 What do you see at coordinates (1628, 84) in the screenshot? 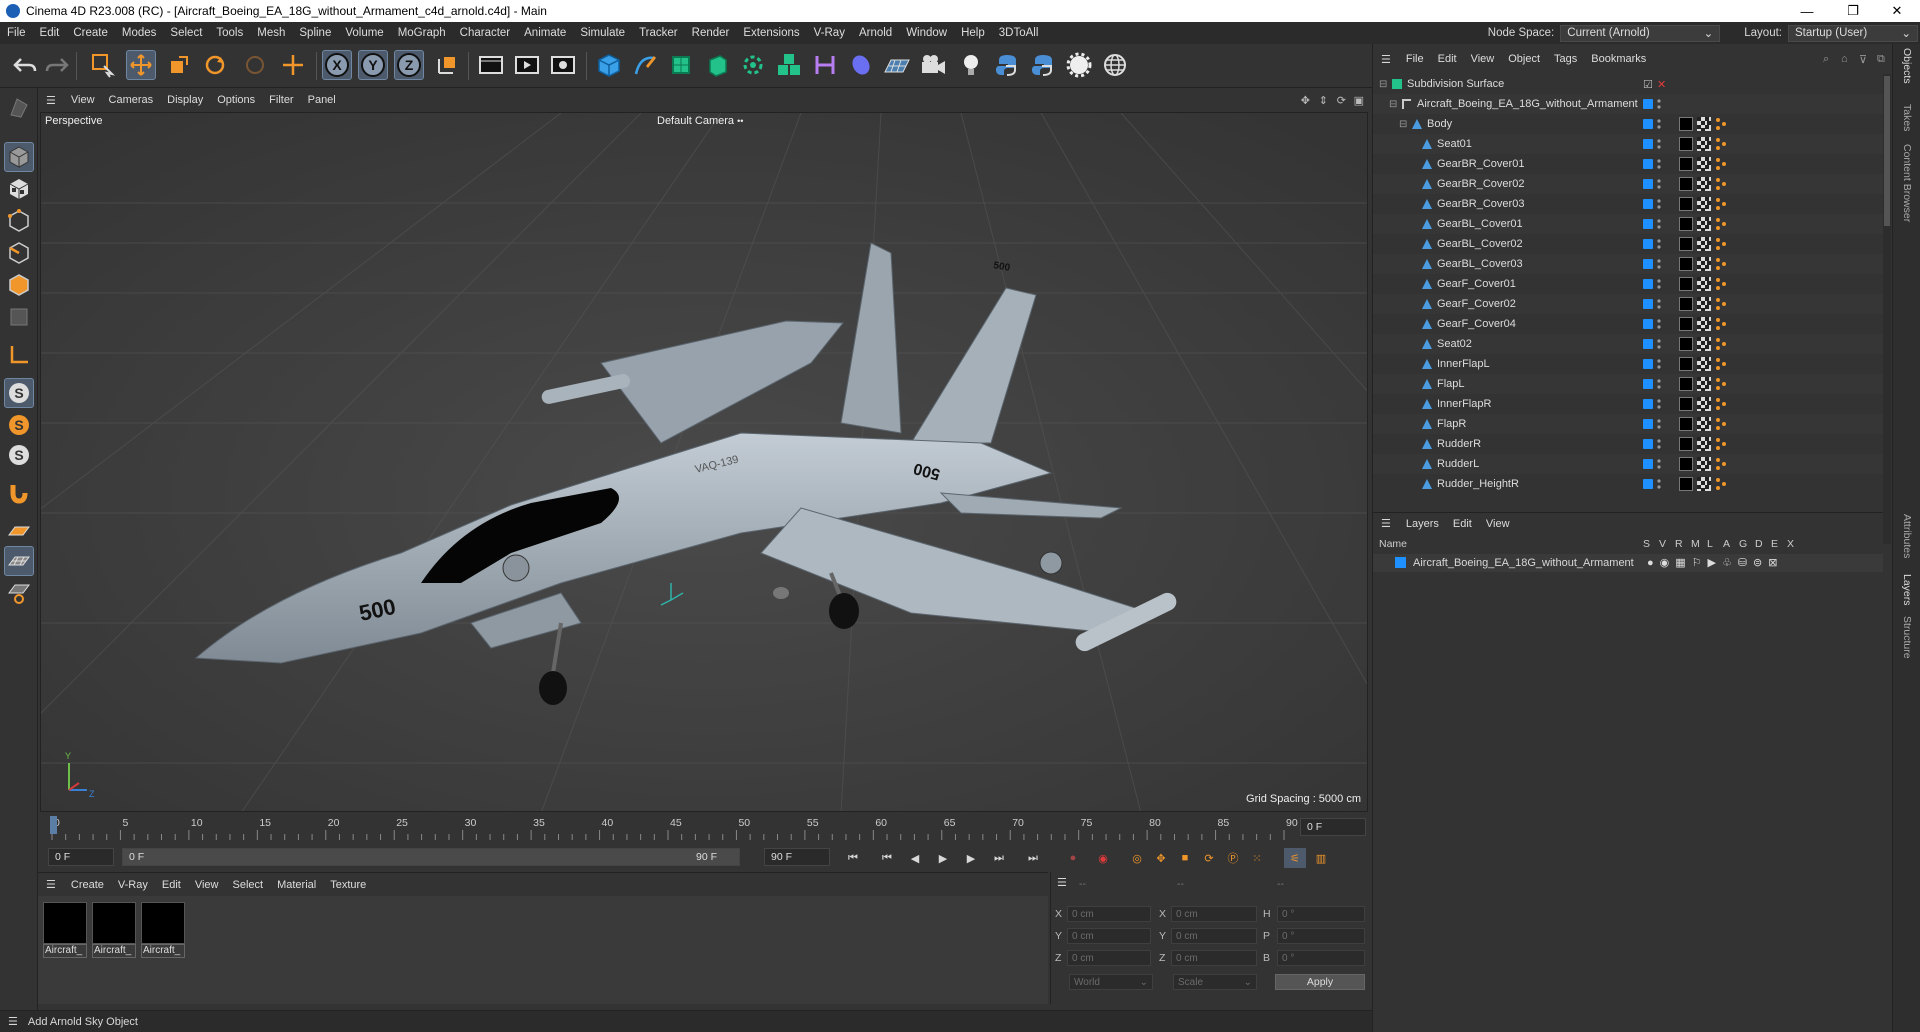
I see `object-row: ⊟ Subdivision Surface ☑ ✕` at bounding box center [1628, 84].